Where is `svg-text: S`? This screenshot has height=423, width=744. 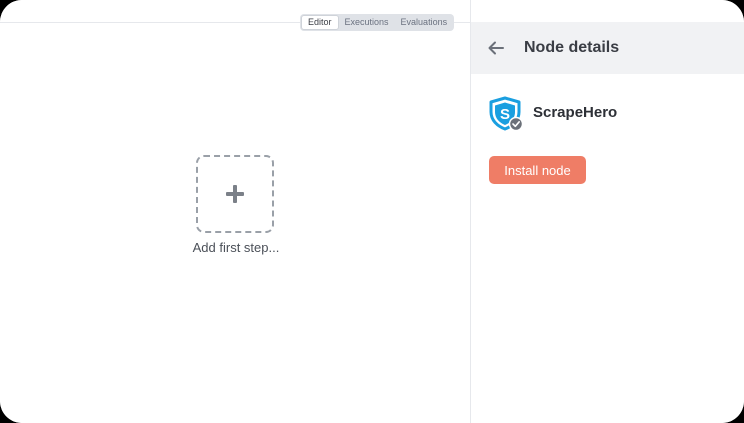
svg-text: S is located at coordinates (505, 114).